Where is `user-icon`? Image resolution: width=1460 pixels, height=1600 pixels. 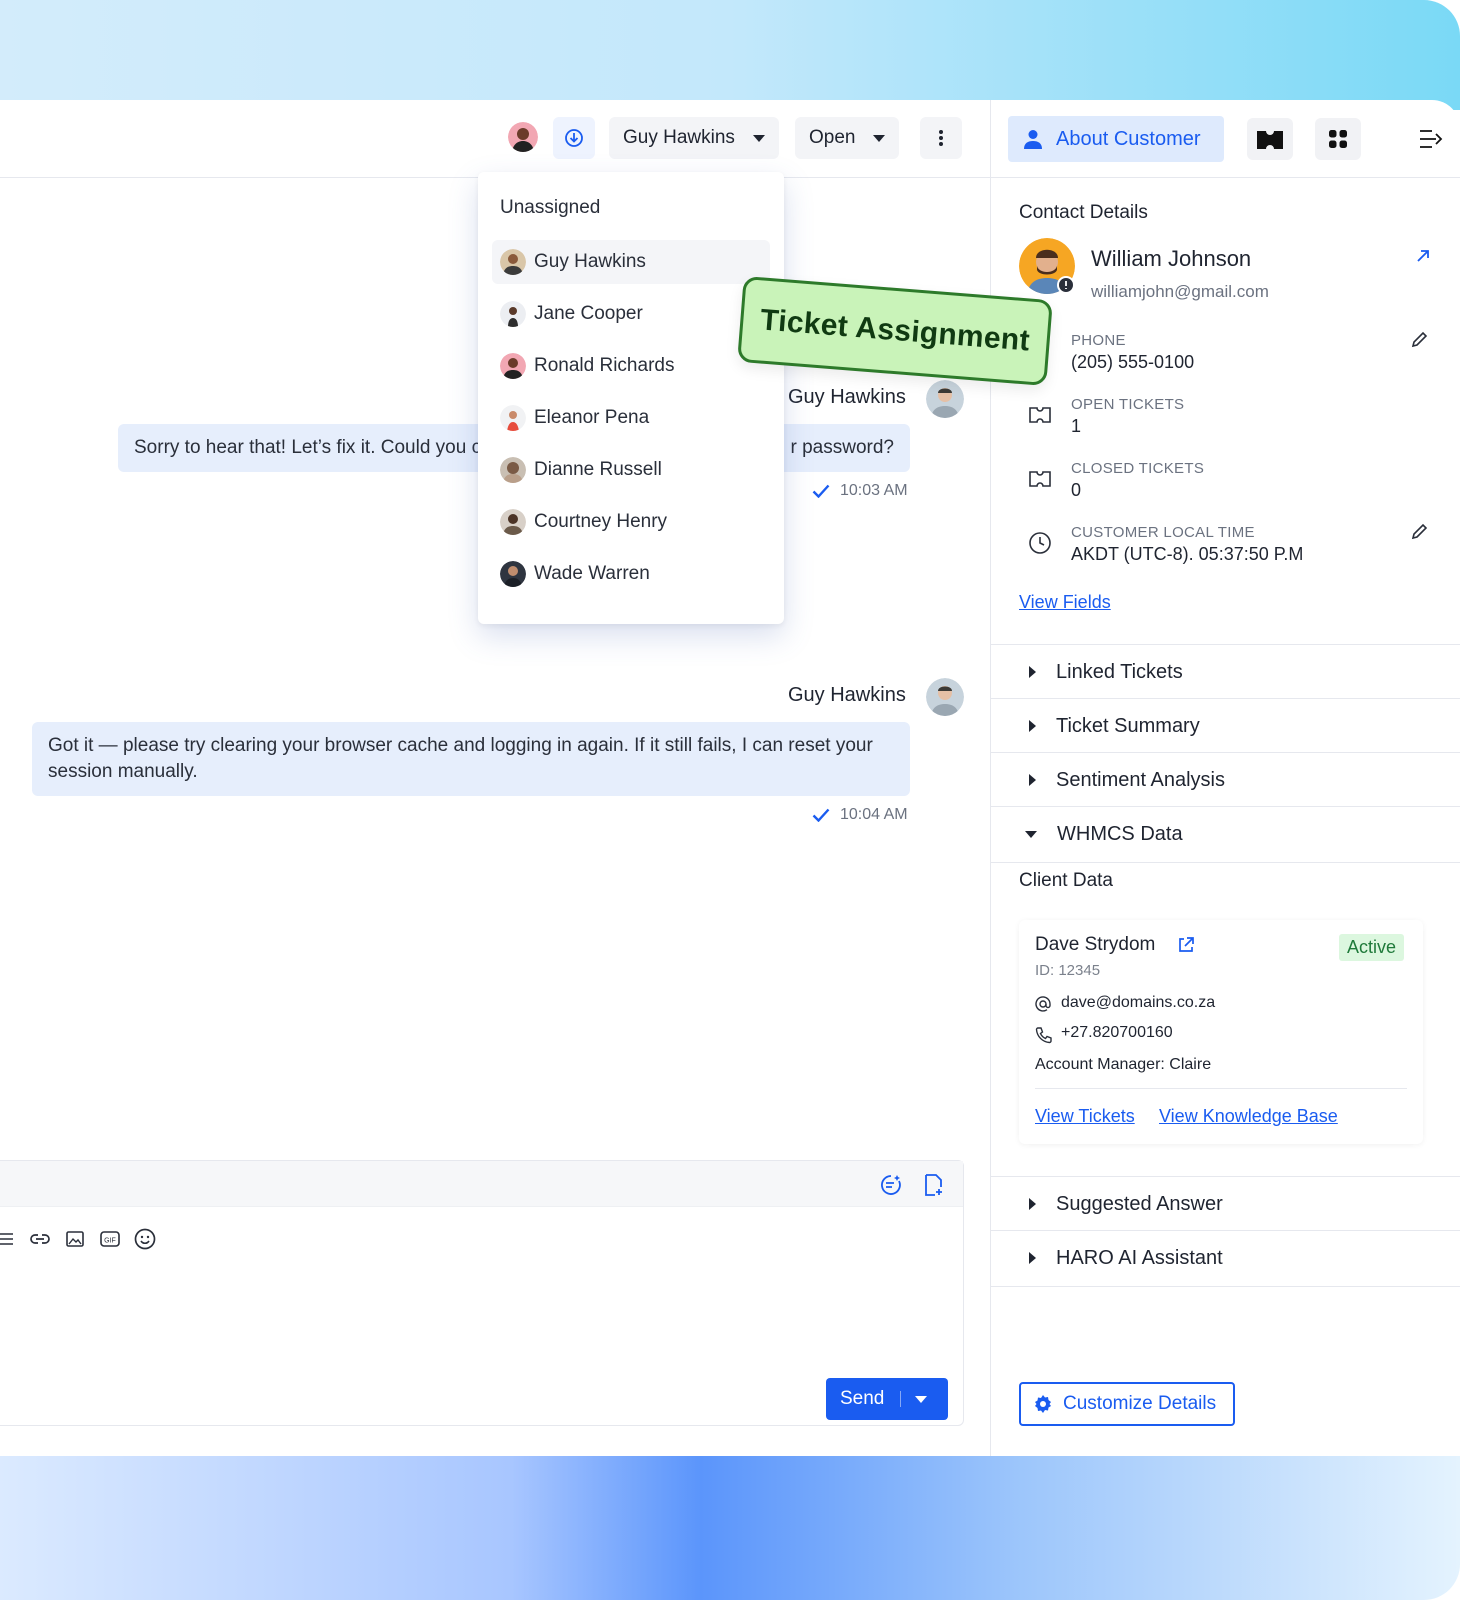
user-icon is located at coordinates (1033, 139).